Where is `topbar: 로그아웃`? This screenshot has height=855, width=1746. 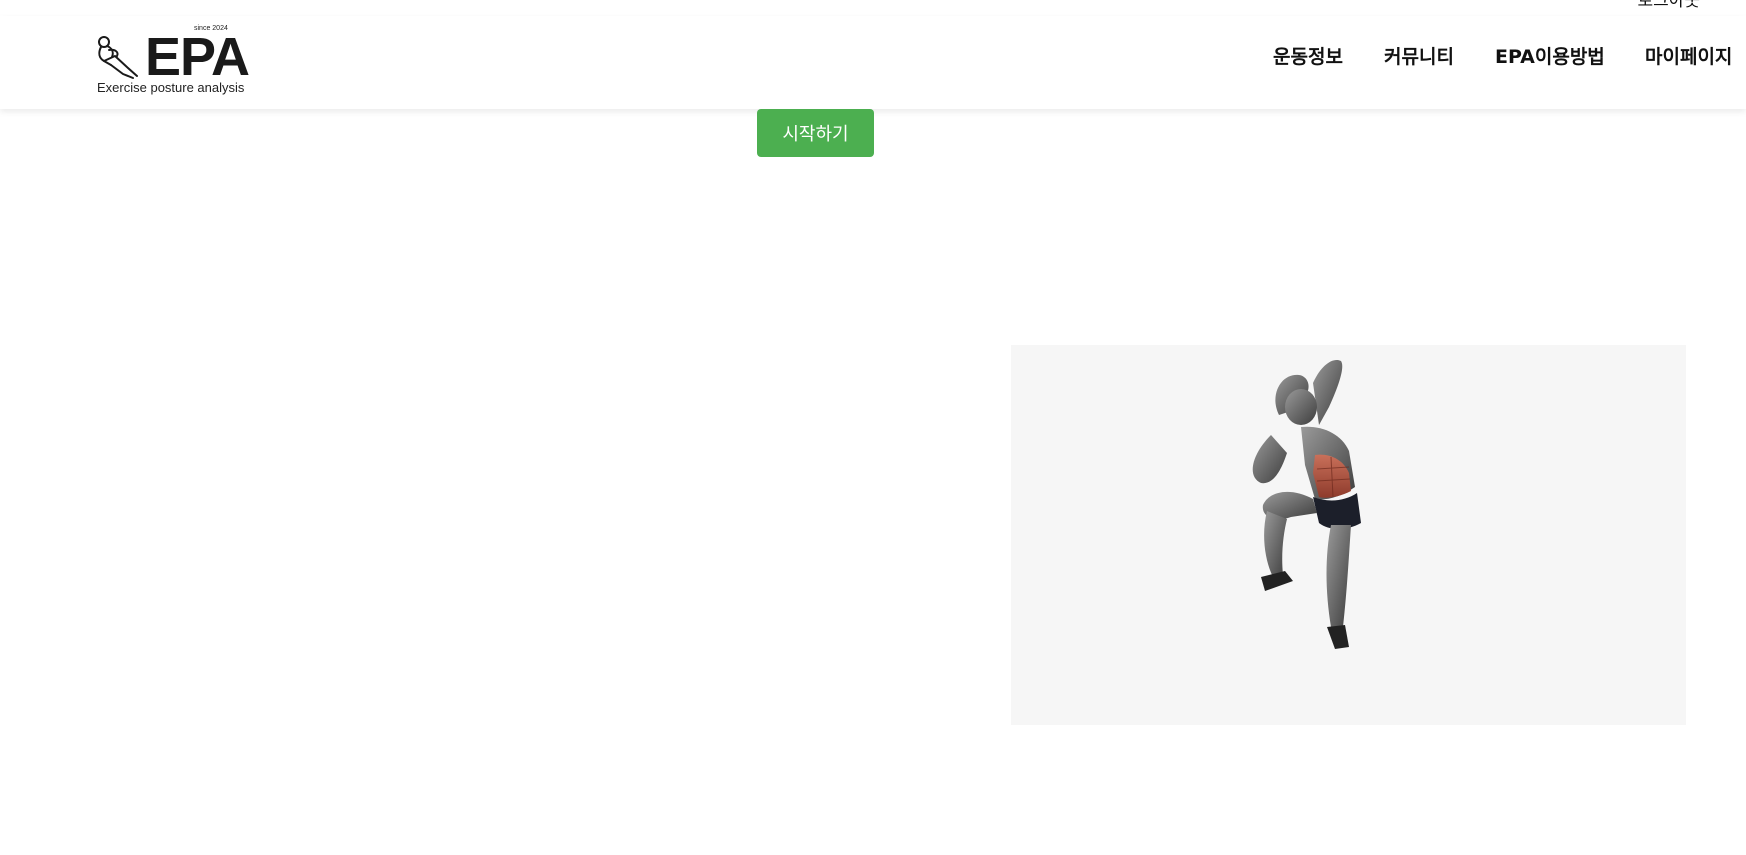
topbar: 로그아웃 is located at coordinates (873, 8).